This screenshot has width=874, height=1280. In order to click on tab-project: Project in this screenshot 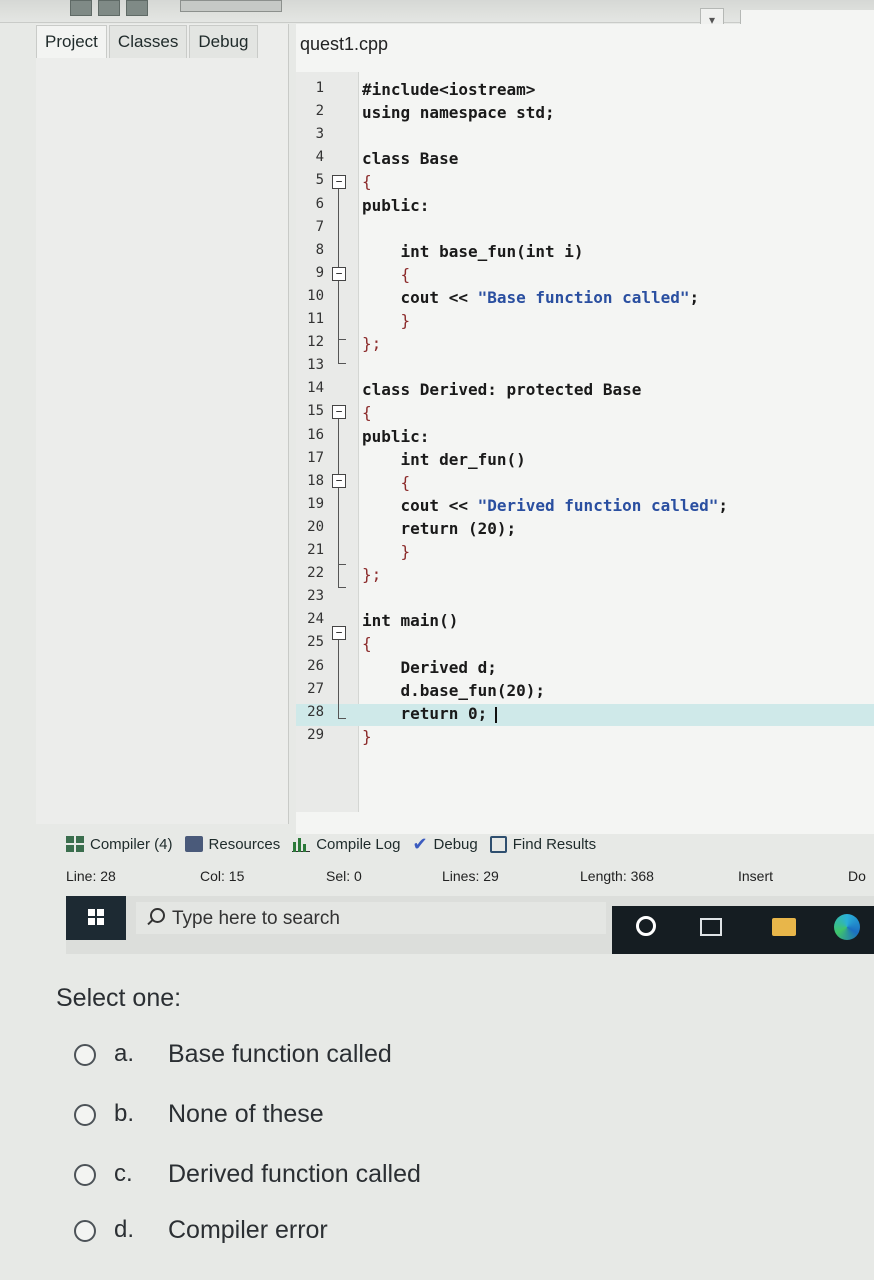, I will do `click(71, 41)`.